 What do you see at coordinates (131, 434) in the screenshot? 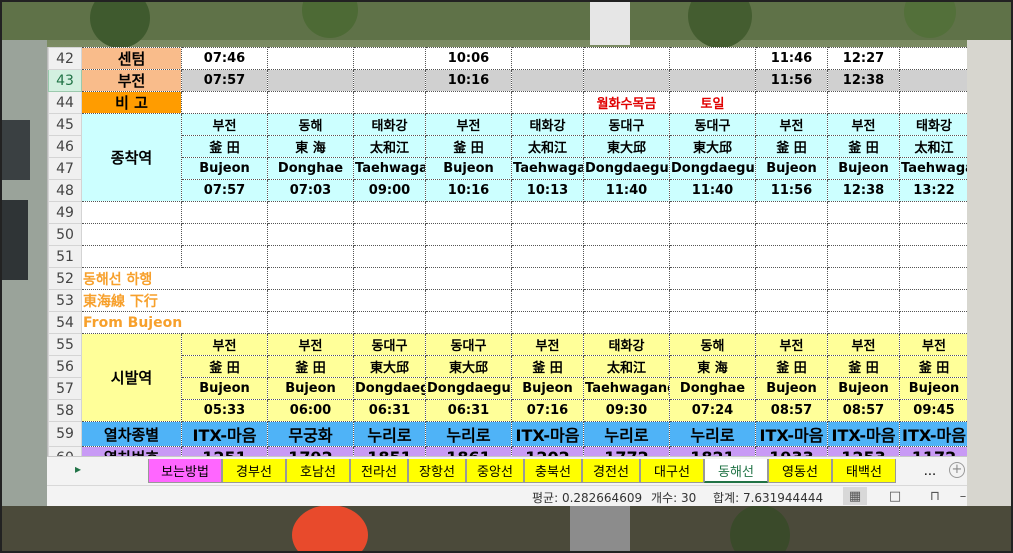
I see `row-label: 열차종별` at bounding box center [131, 434].